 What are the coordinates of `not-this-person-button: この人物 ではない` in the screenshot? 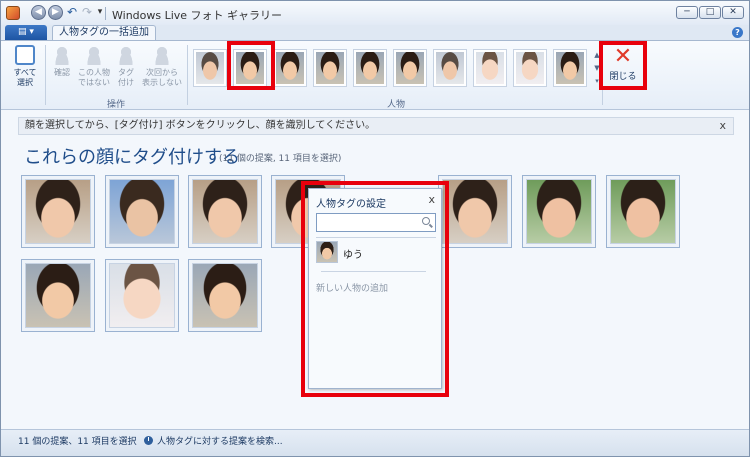 It's located at (94, 66).